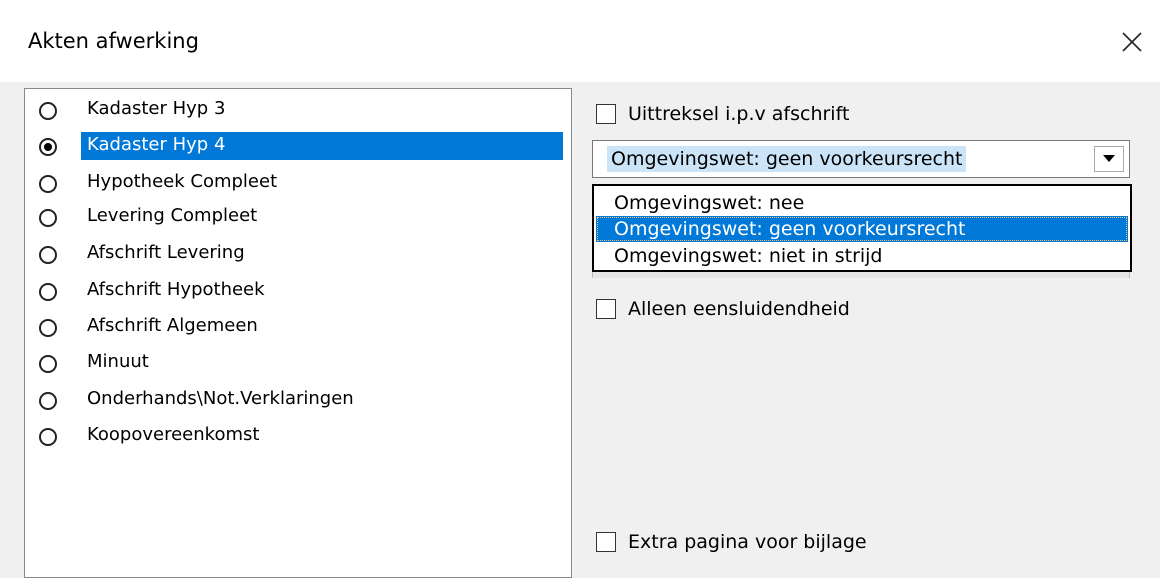  Describe the element at coordinates (48, 328) in the screenshot. I see `radio-afschrift-algemeen` at that location.